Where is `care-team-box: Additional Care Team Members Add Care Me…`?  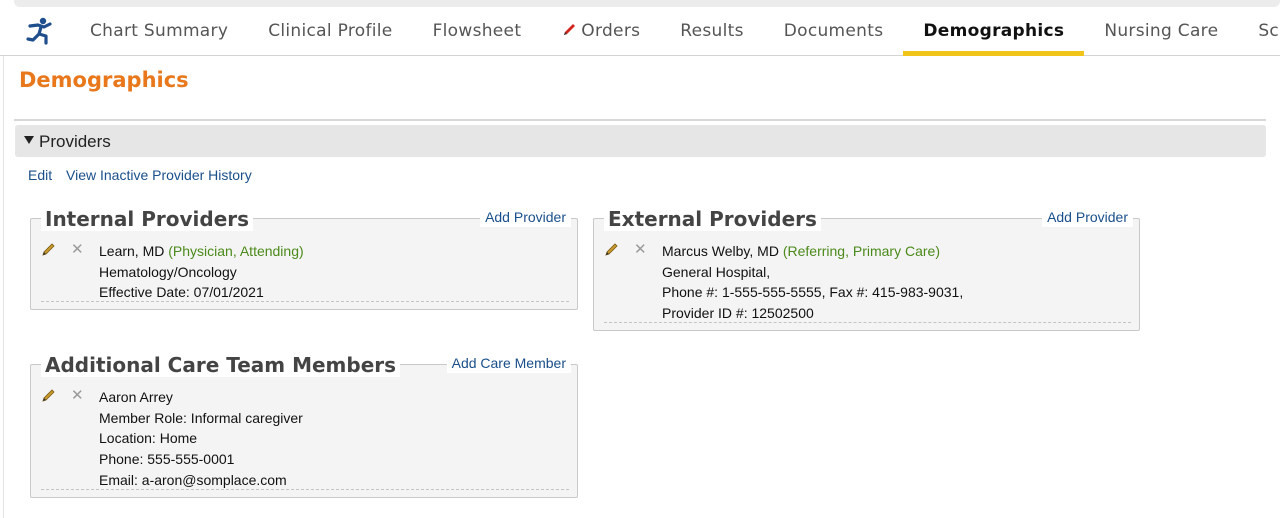
care-team-box: Additional Care Team Members Add Care Me… is located at coordinates (304, 425).